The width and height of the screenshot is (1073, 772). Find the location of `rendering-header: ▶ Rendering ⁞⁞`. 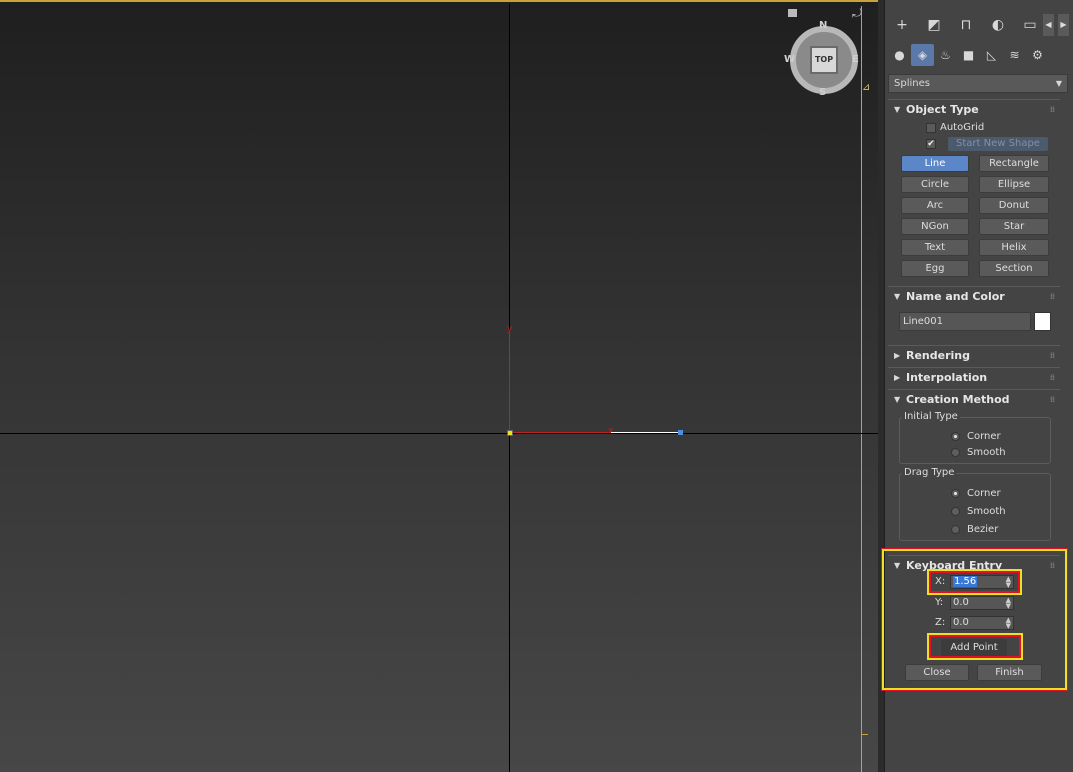

rendering-header: ▶ Rendering ⁞⁞ is located at coordinates (974, 356).